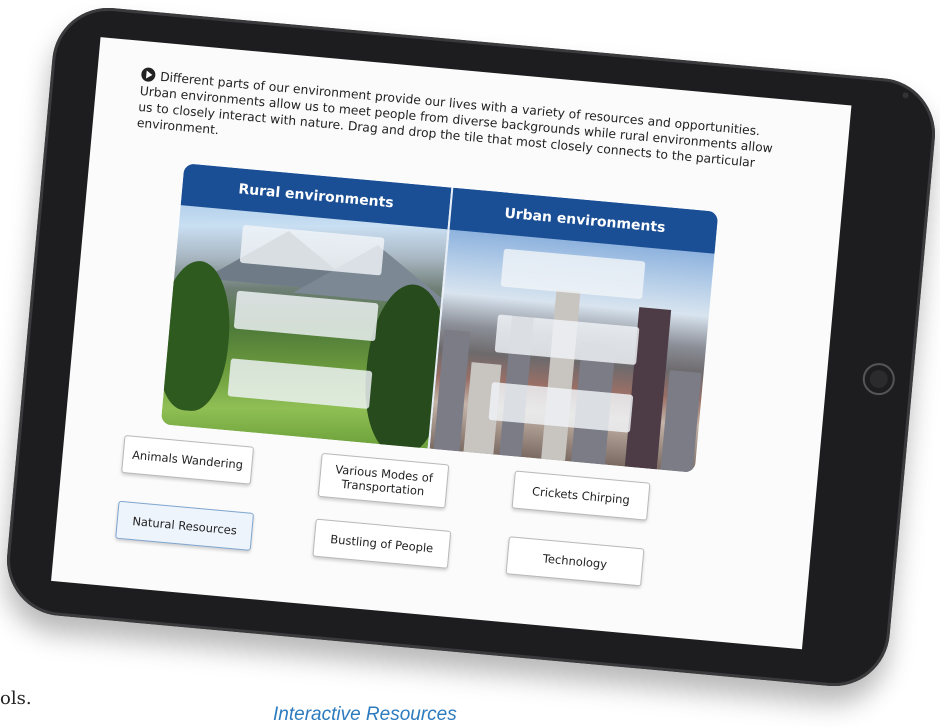 The image size is (940, 727). Describe the element at coordinates (300, 384) in the screenshot. I see `rural-drop-zone` at that location.